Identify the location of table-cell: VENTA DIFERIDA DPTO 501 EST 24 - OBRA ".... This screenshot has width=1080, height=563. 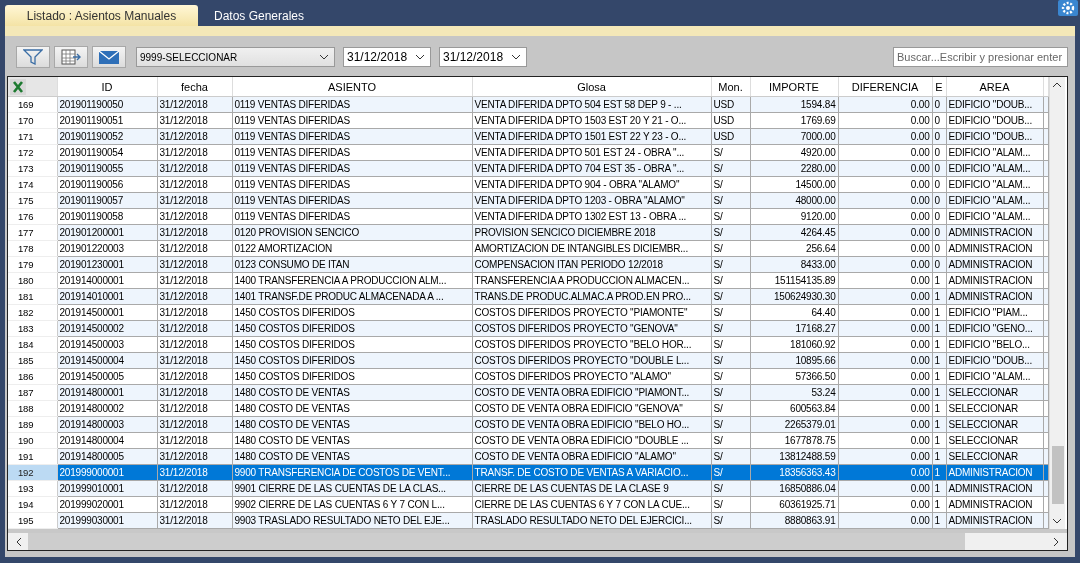
(591, 152).